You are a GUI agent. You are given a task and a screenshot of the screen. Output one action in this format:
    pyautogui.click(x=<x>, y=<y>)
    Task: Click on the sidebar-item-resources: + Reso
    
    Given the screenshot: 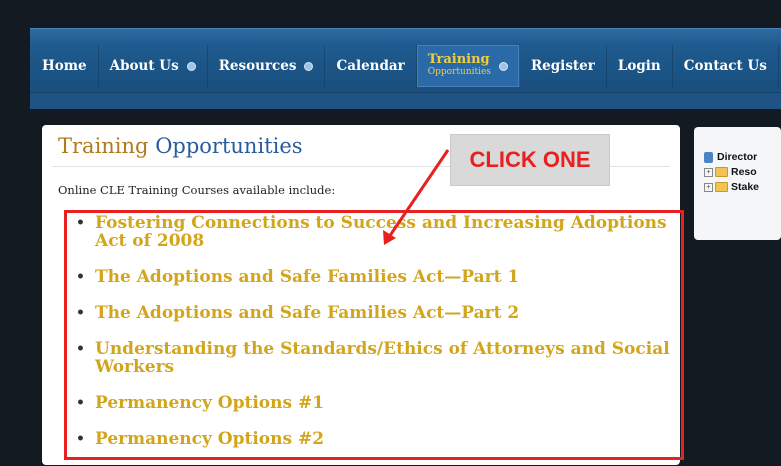 What is the action you would take?
    pyautogui.click(x=730, y=172)
    